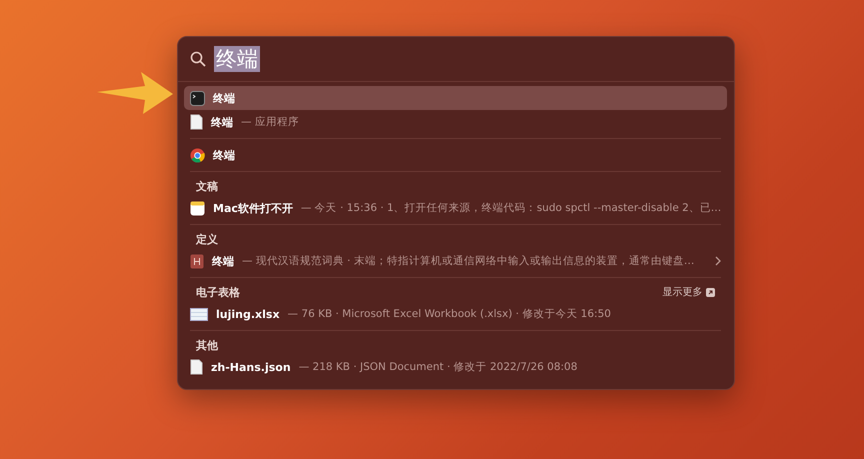 The image size is (864, 459). I want to click on arrow-icon, so click(135, 93).